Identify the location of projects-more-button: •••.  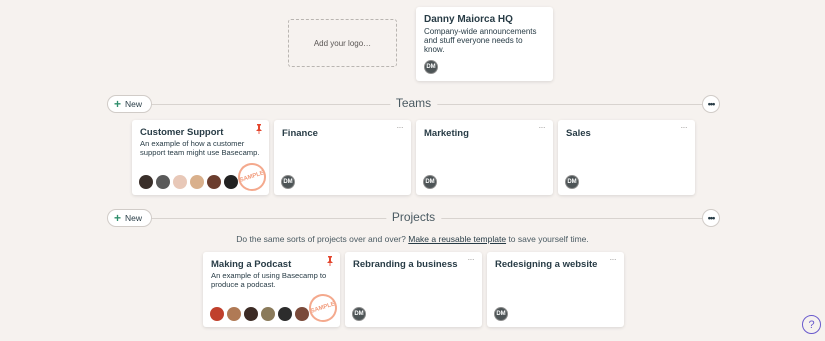
(711, 218).